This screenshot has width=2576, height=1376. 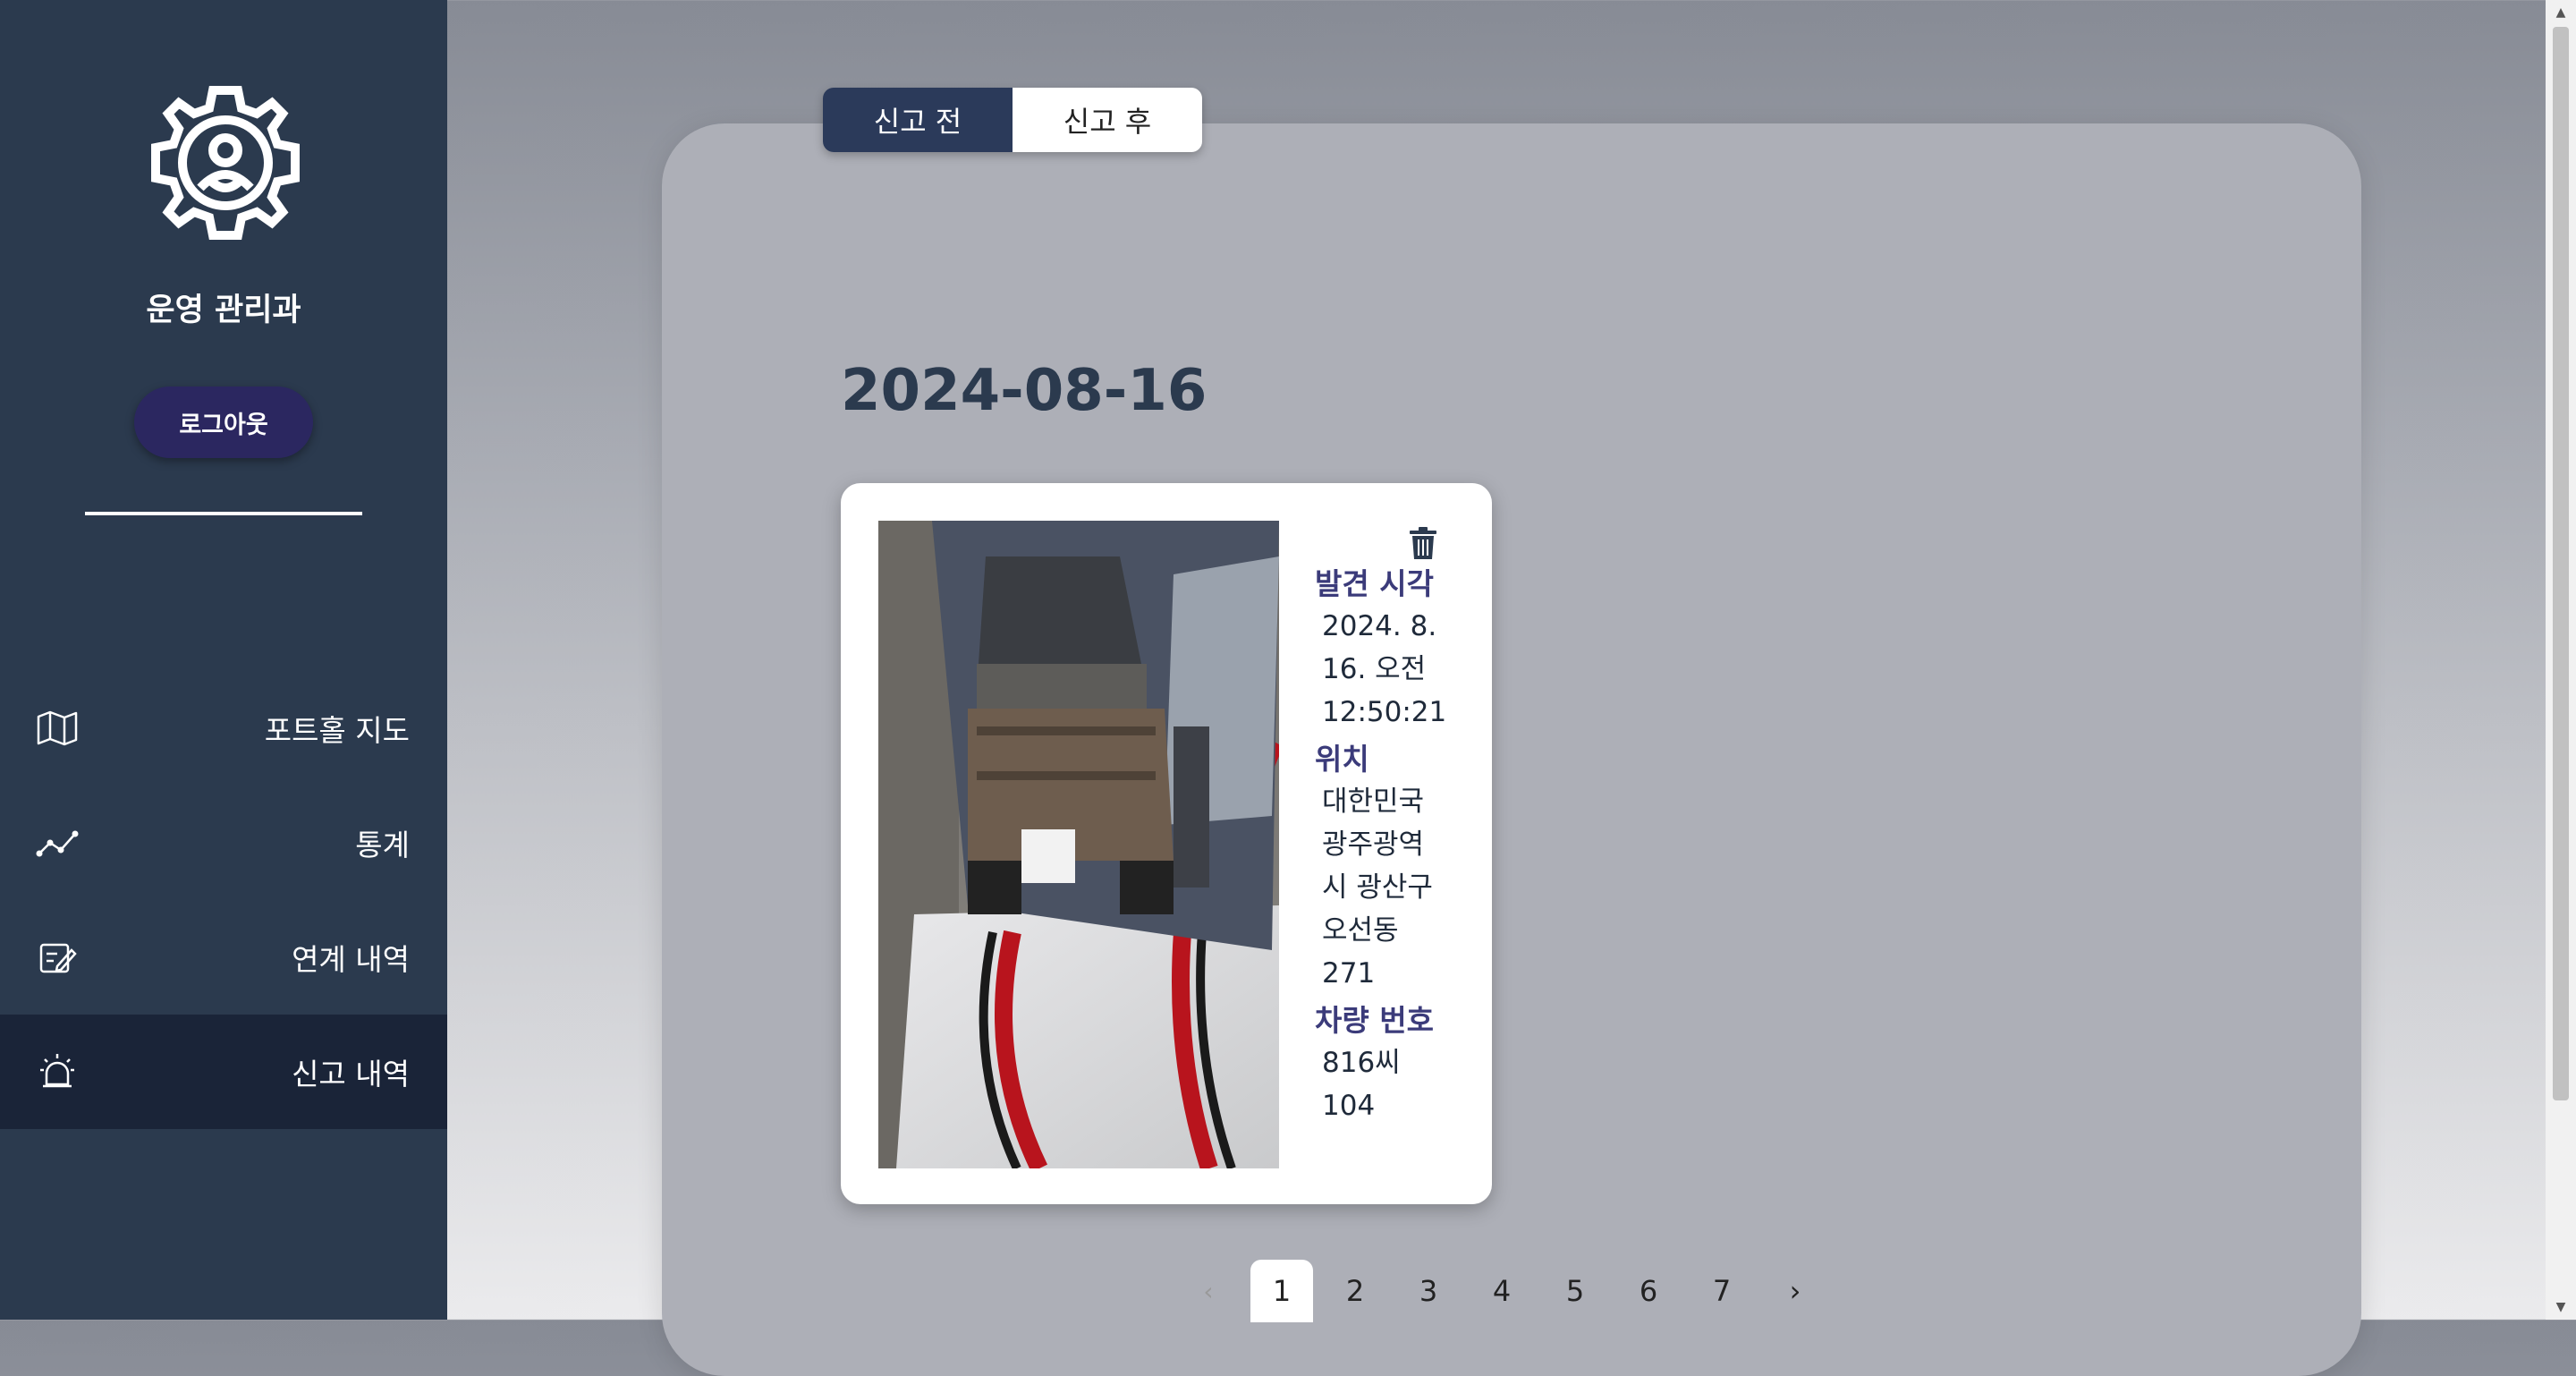 What do you see at coordinates (1648, 1291) in the screenshot?
I see `page-button-6: 6` at bounding box center [1648, 1291].